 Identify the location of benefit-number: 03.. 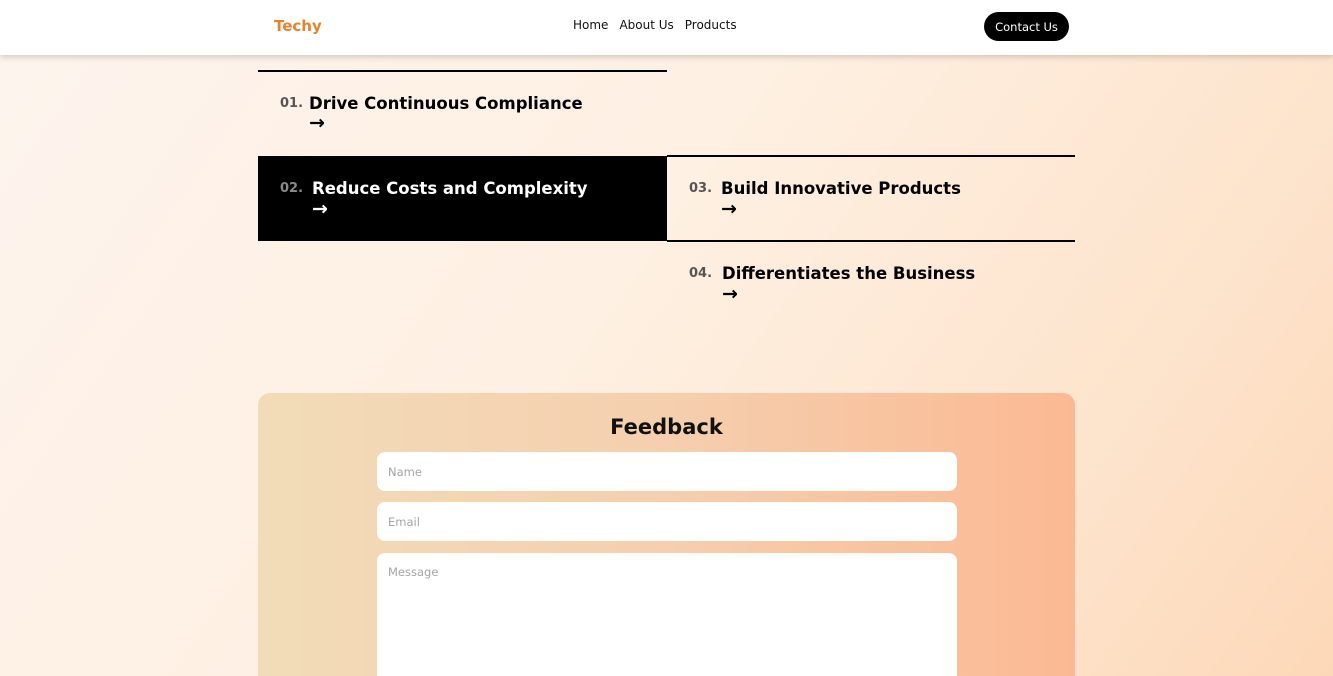
(701, 188).